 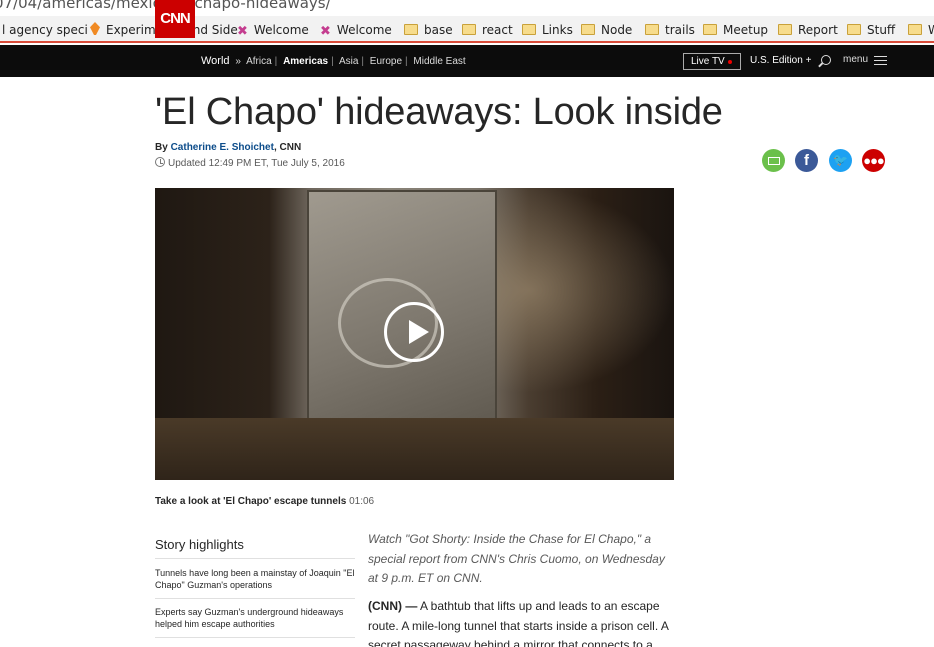 What do you see at coordinates (160, 162) in the screenshot?
I see `clock-icon` at bounding box center [160, 162].